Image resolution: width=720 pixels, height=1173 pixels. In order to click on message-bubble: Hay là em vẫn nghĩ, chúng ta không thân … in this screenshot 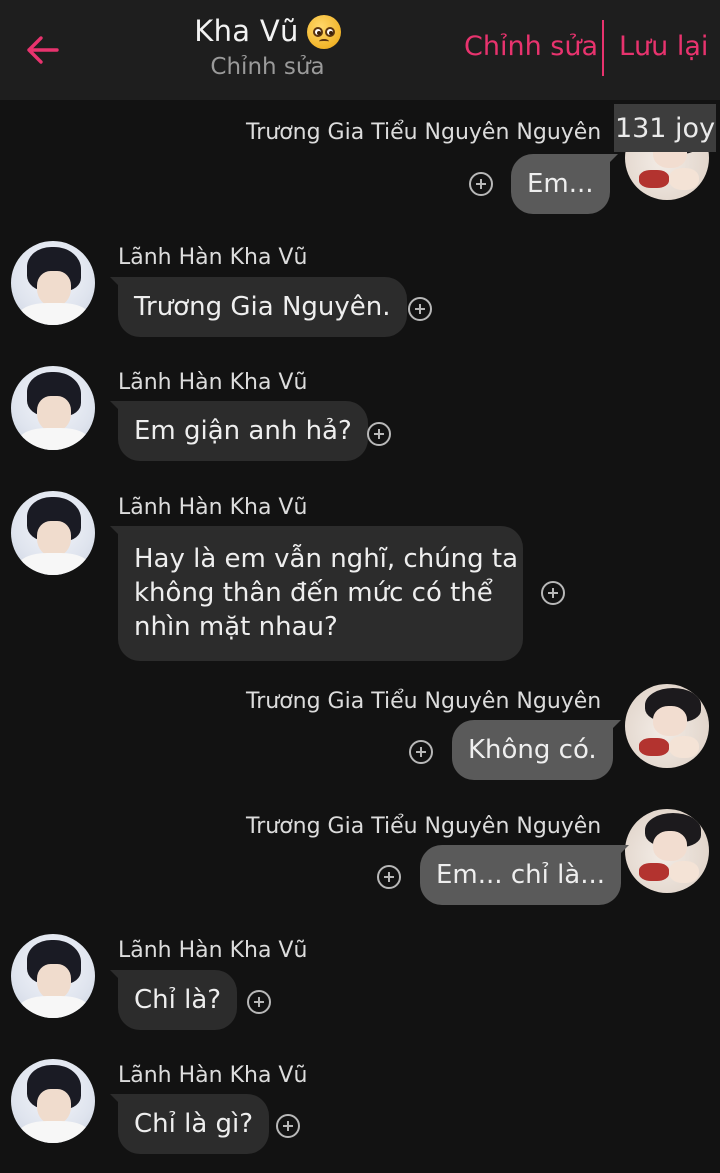, I will do `click(316, 593)`.